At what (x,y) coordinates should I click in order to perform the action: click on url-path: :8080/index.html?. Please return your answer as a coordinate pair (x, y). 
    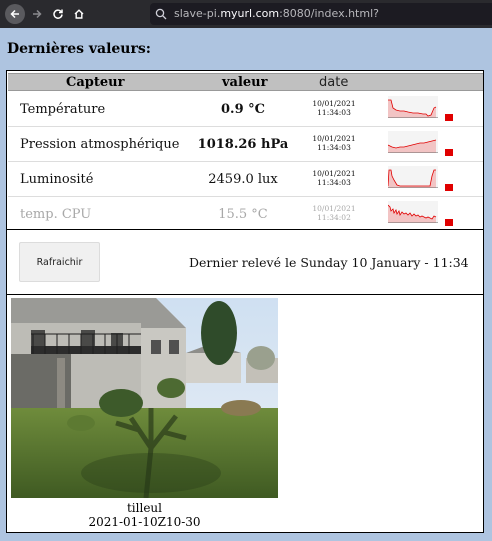
    Looking at the image, I should click on (329, 13).